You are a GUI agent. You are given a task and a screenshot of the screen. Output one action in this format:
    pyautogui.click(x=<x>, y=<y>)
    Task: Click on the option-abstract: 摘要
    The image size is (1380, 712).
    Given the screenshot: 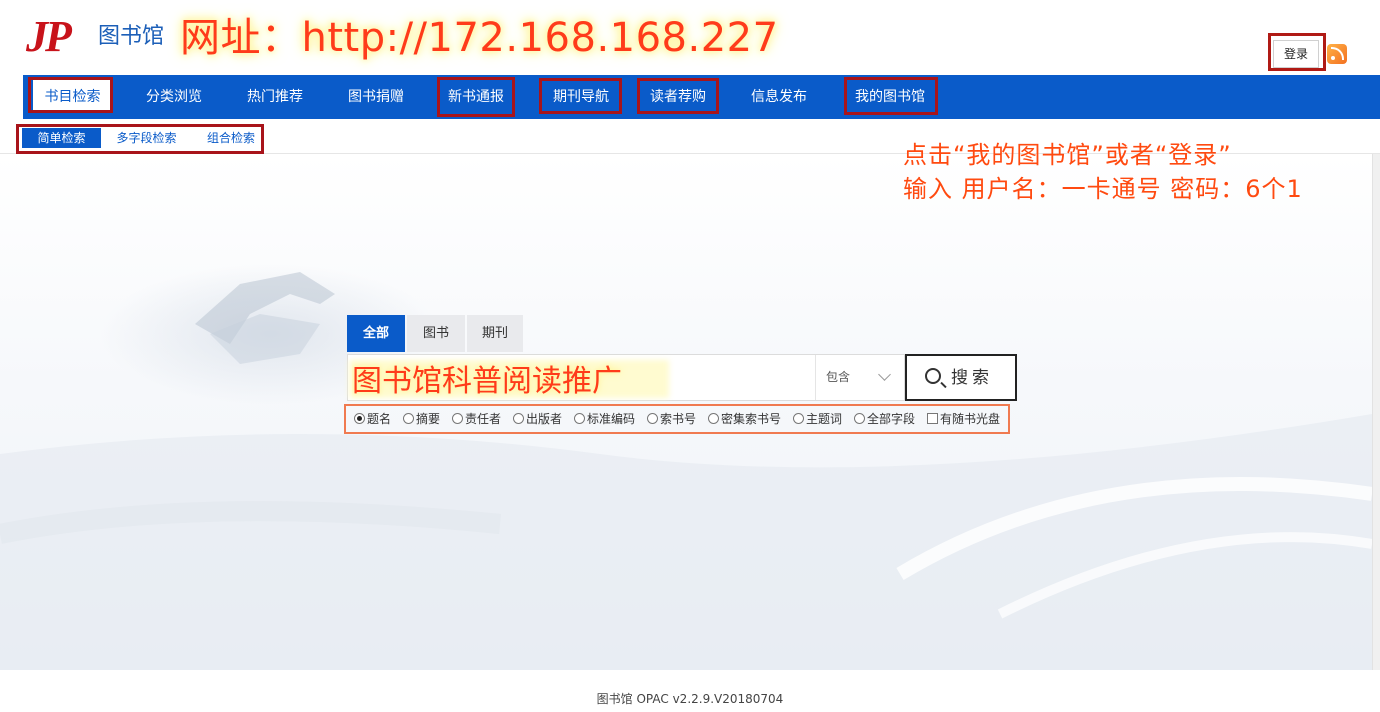 What is the action you would take?
    pyautogui.click(x=421, y=419)
    